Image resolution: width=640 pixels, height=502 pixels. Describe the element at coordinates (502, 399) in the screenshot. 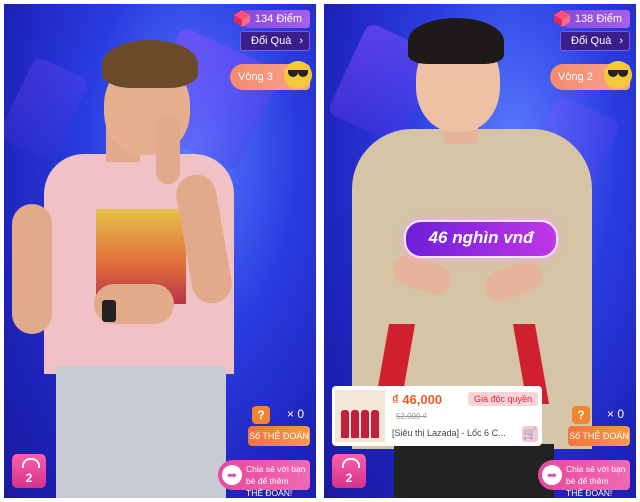

I see `exclusive-price-tag: Giá độc quyền` at that location.